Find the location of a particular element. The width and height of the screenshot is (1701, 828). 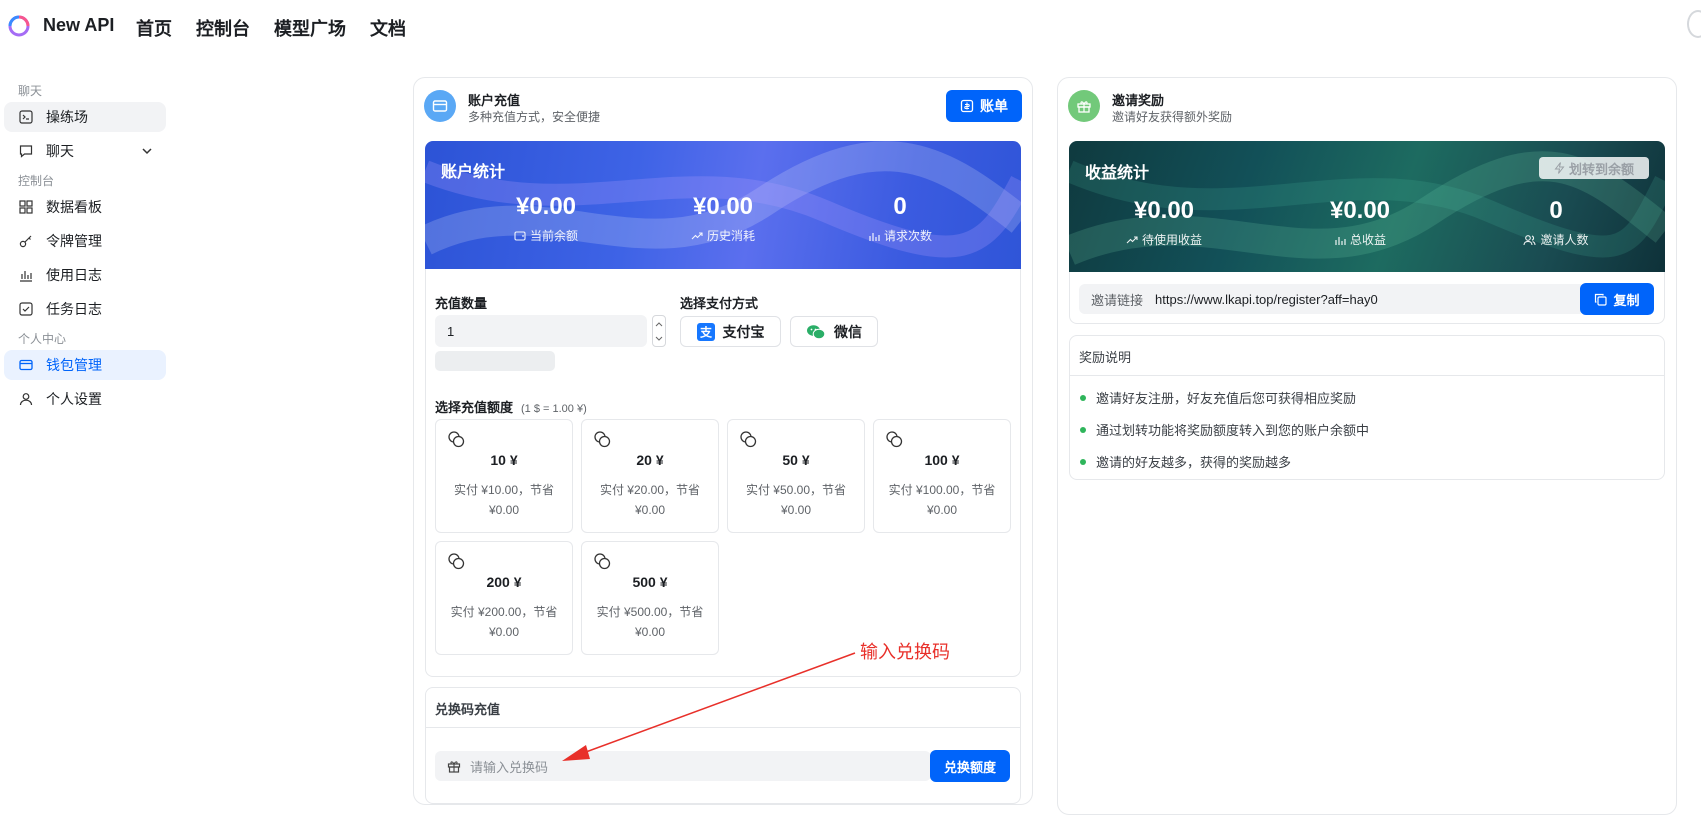

sidebar-item-label: 操练场 is located at coordinates (67, 117).